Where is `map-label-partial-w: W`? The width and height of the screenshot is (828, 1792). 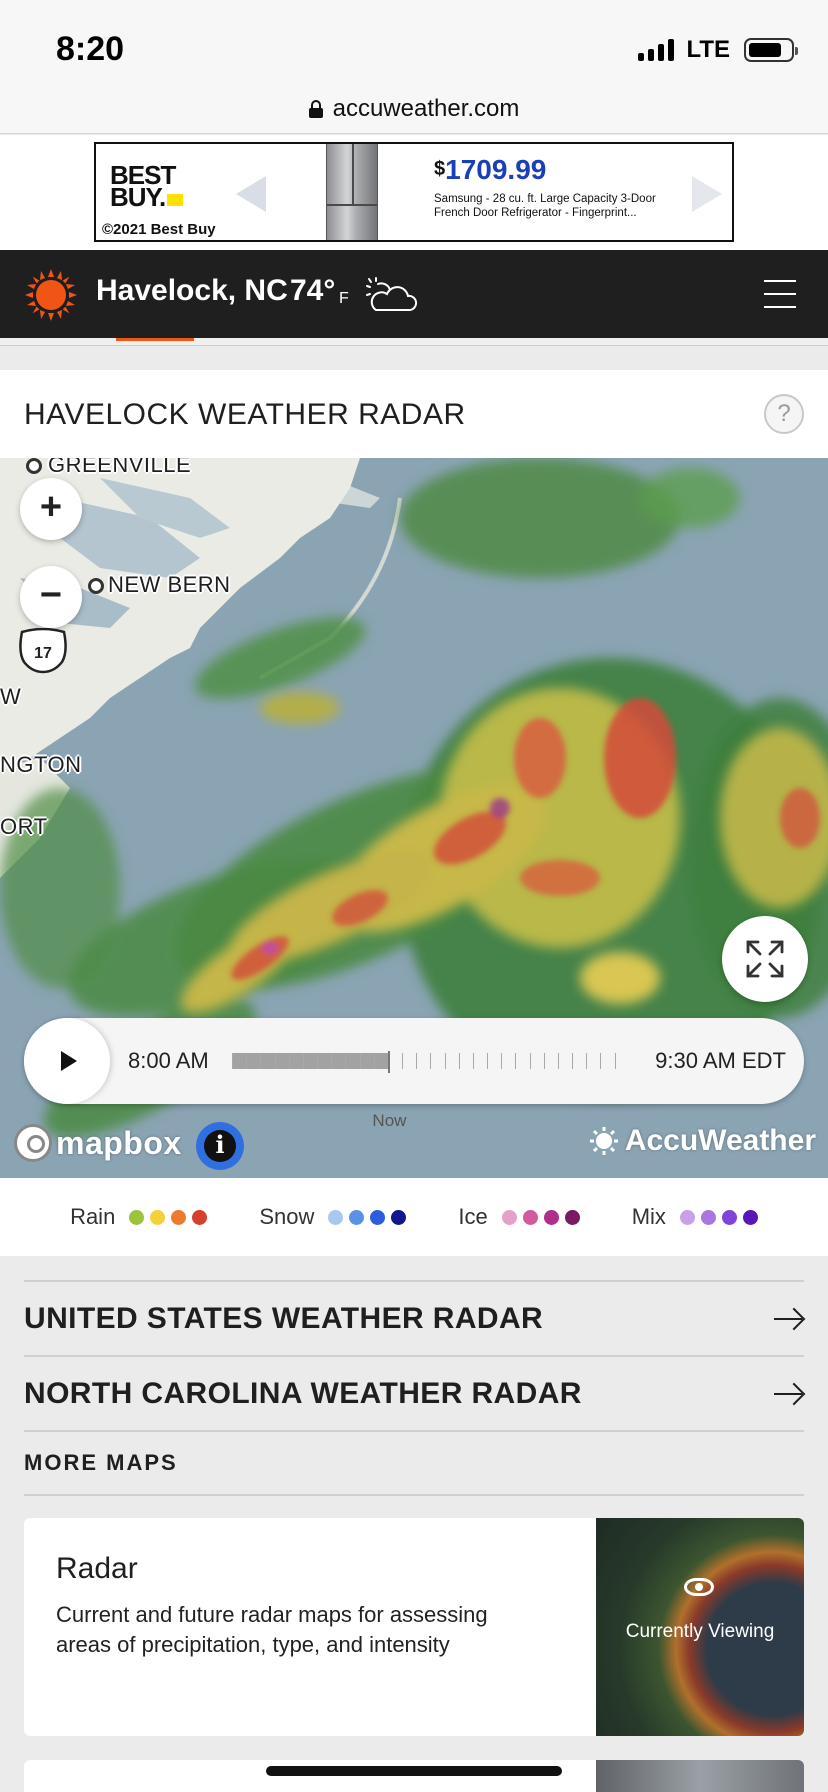
map-label-partial-w: W is located at coordinates (11, 696).